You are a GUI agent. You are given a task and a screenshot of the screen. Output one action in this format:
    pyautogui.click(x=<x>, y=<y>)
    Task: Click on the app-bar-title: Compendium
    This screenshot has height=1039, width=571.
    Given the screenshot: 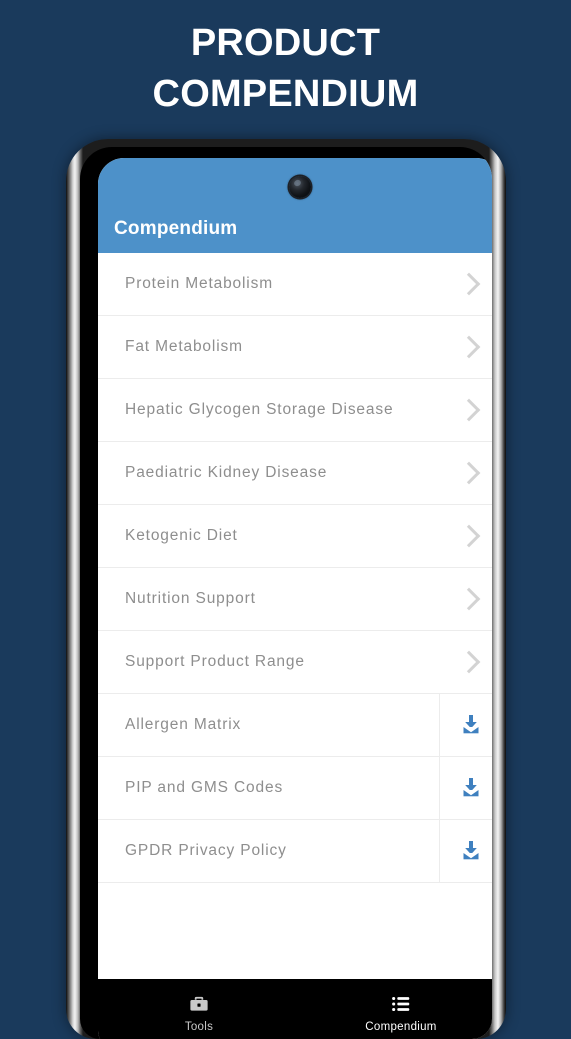 What is the action you would take?
    pyautogui.click(x=176, y=228)
    